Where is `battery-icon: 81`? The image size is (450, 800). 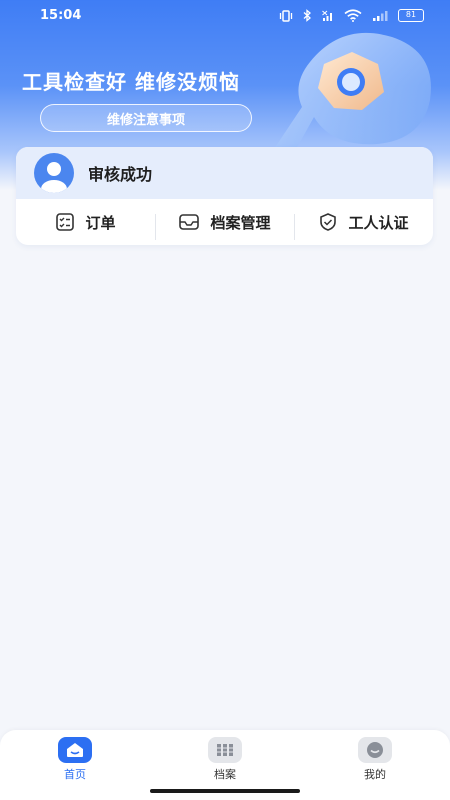
battery-icon: 81 is located at coordinates (411, 15).